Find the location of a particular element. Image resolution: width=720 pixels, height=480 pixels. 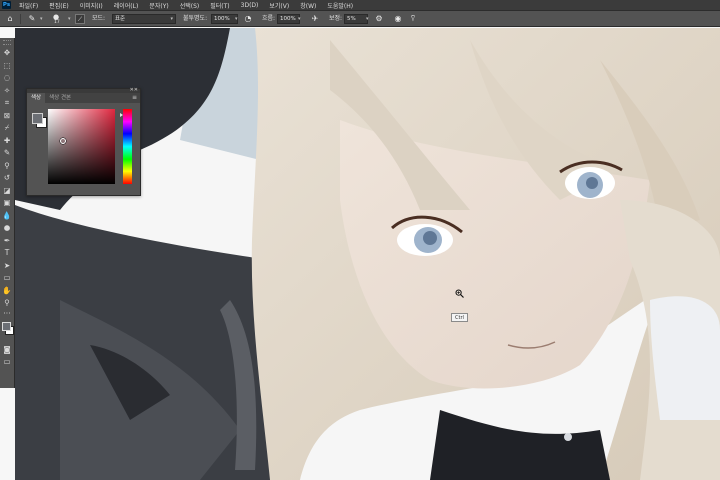

color-picker-cursor is located at coordinates (63, 141).